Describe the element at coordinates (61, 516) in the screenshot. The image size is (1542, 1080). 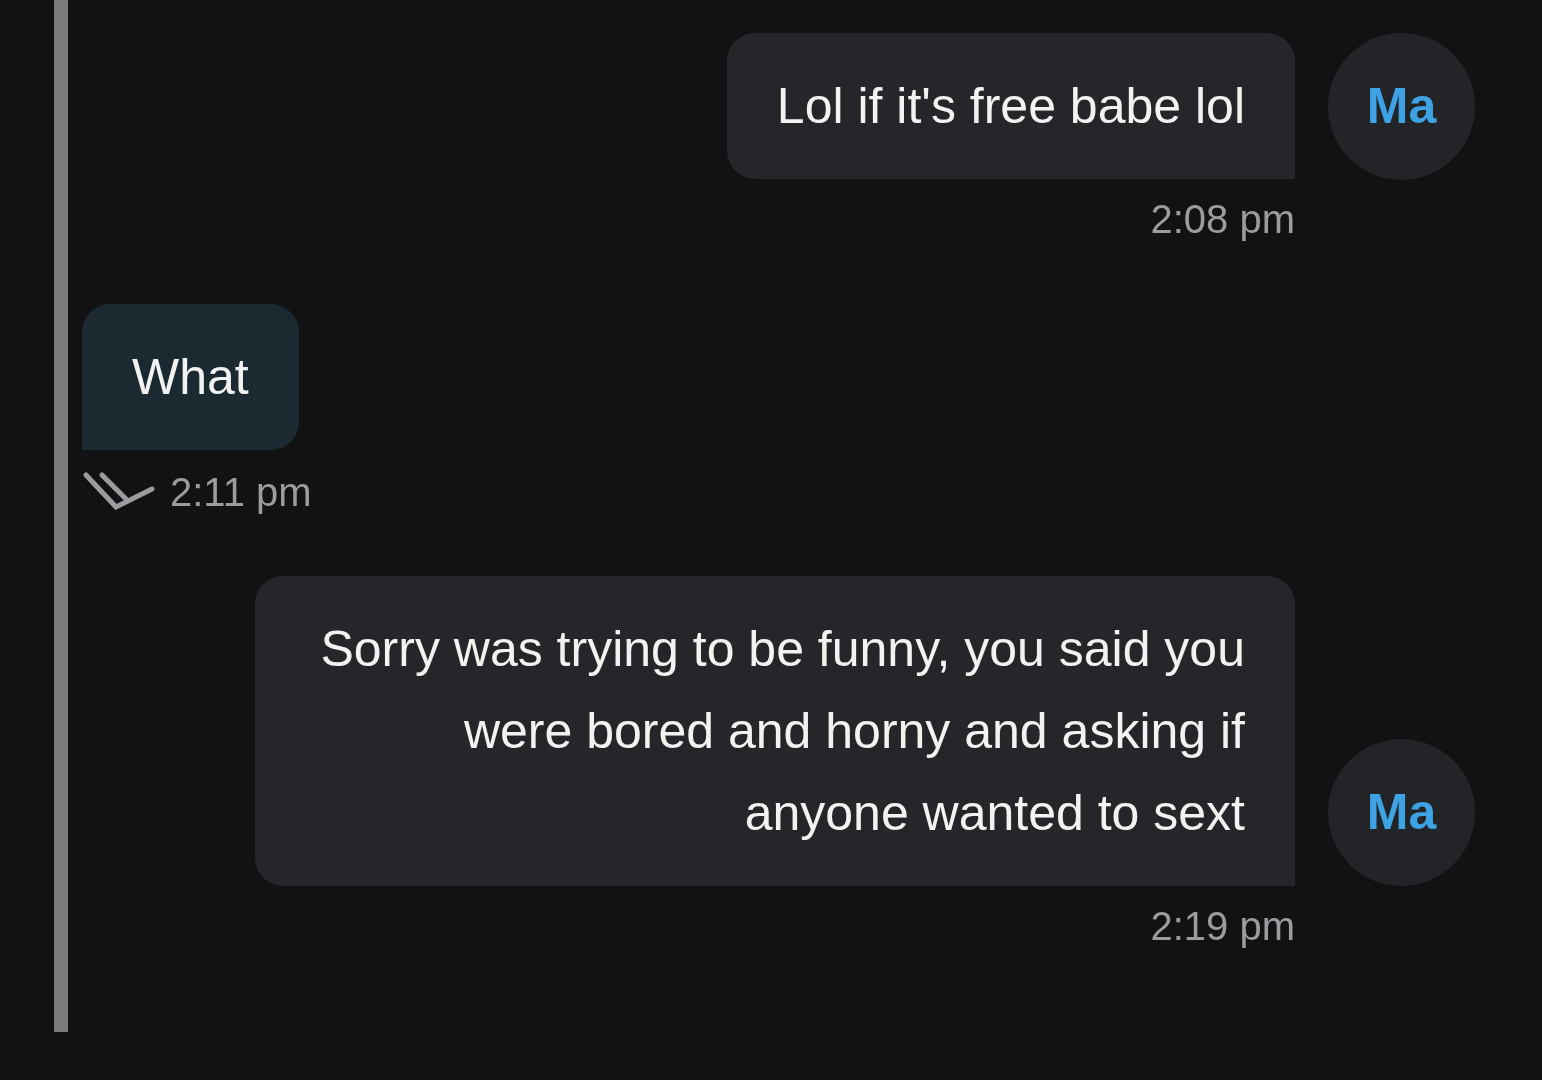
I see `scrollbar` at that location.